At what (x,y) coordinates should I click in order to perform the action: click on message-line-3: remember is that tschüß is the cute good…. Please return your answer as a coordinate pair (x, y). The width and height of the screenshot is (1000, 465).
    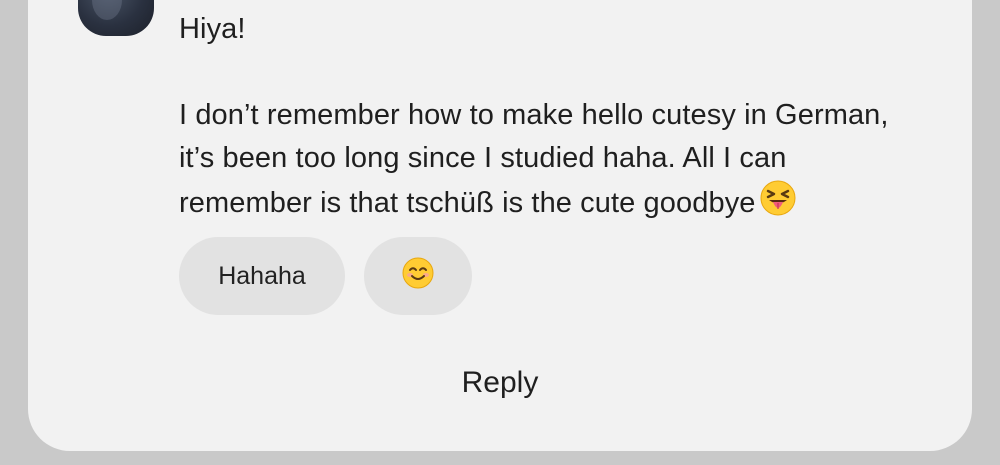
    Looking at the image, I should click on (467, 203).